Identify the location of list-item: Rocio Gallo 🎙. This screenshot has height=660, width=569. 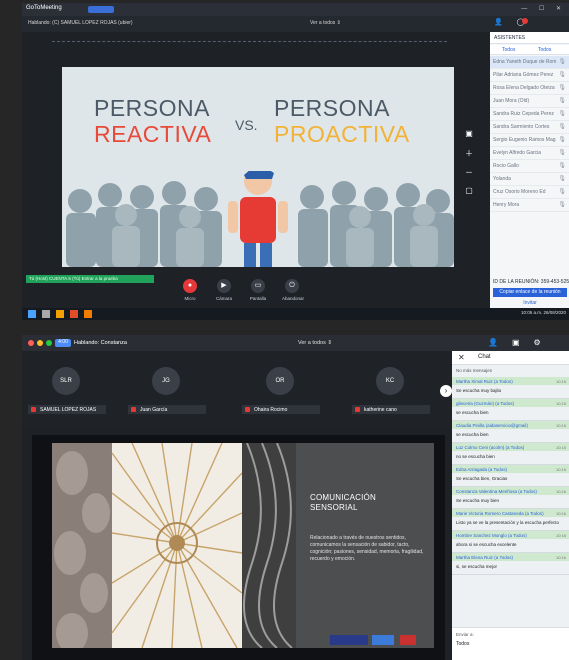
(529, 166).